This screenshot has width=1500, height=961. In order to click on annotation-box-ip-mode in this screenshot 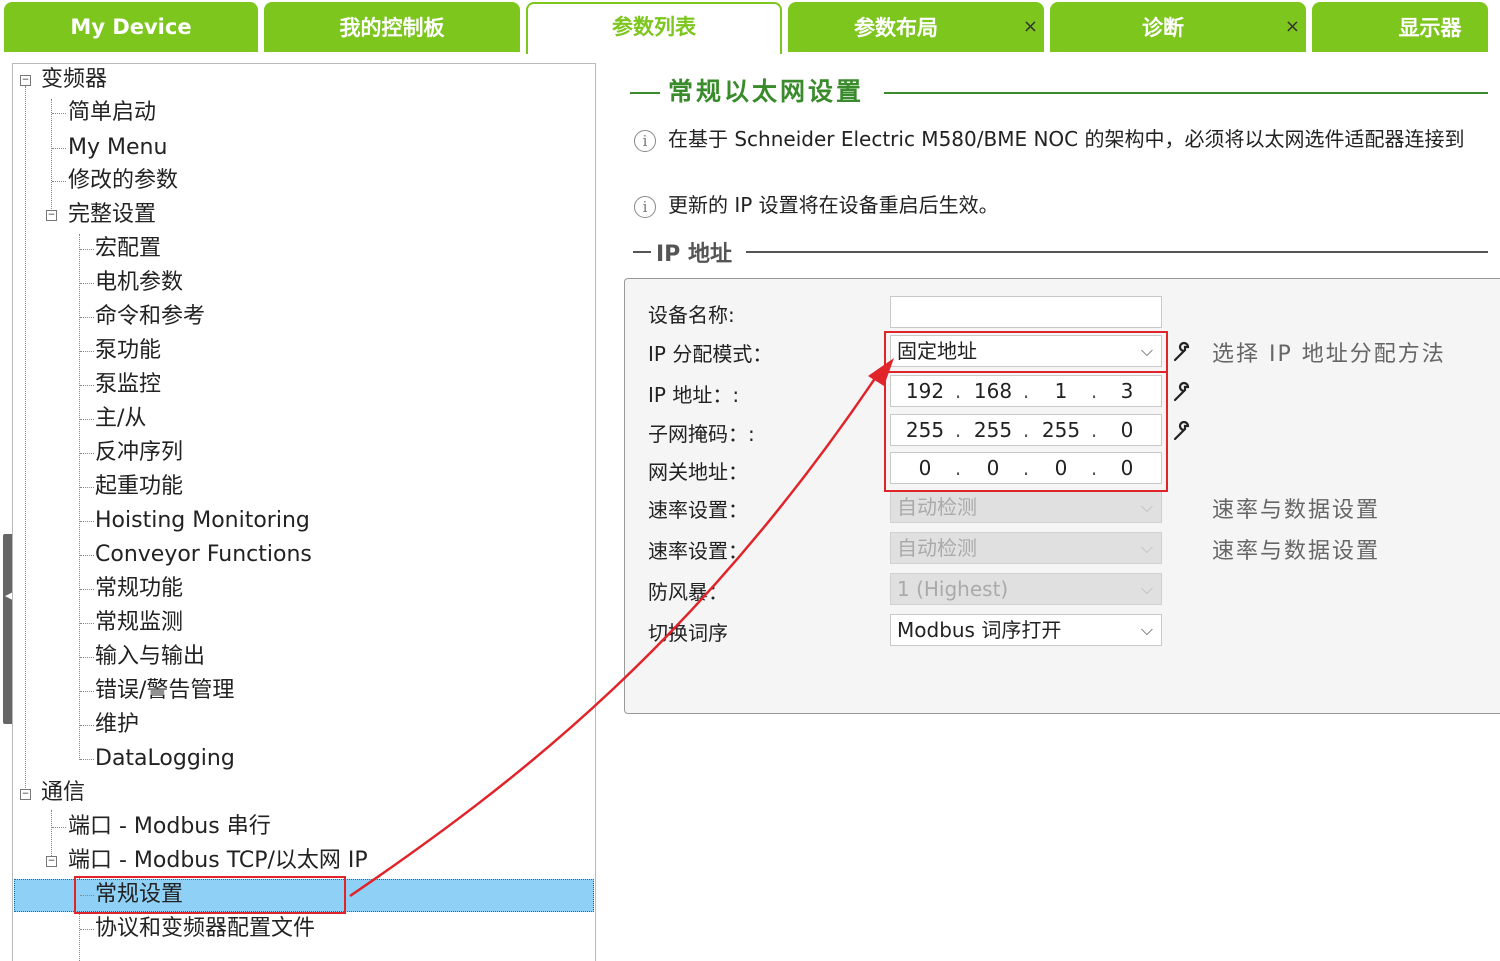, I will do `click(1026, 352)`.